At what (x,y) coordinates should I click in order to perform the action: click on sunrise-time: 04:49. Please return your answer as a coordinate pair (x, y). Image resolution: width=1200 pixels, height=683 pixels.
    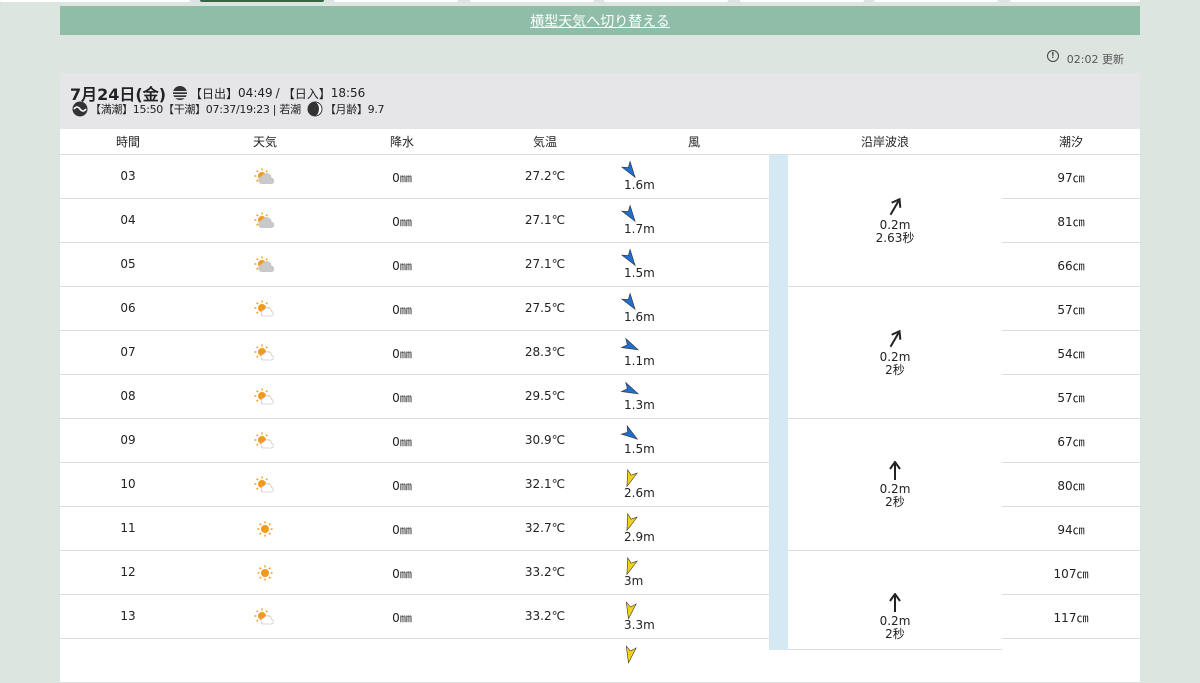
    Looking at the image, I should click on (255, 93).